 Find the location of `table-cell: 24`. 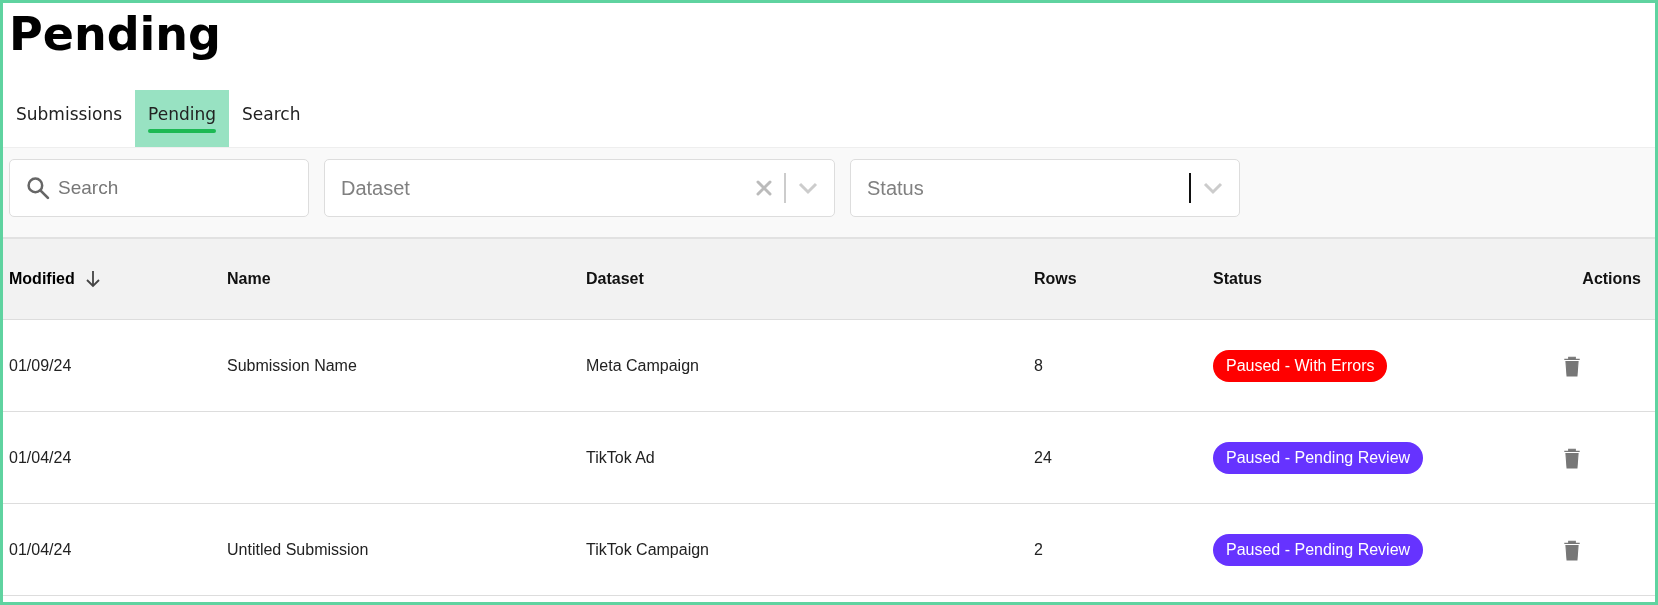

table-cell: 24 is located at coordinates (1043, 457).